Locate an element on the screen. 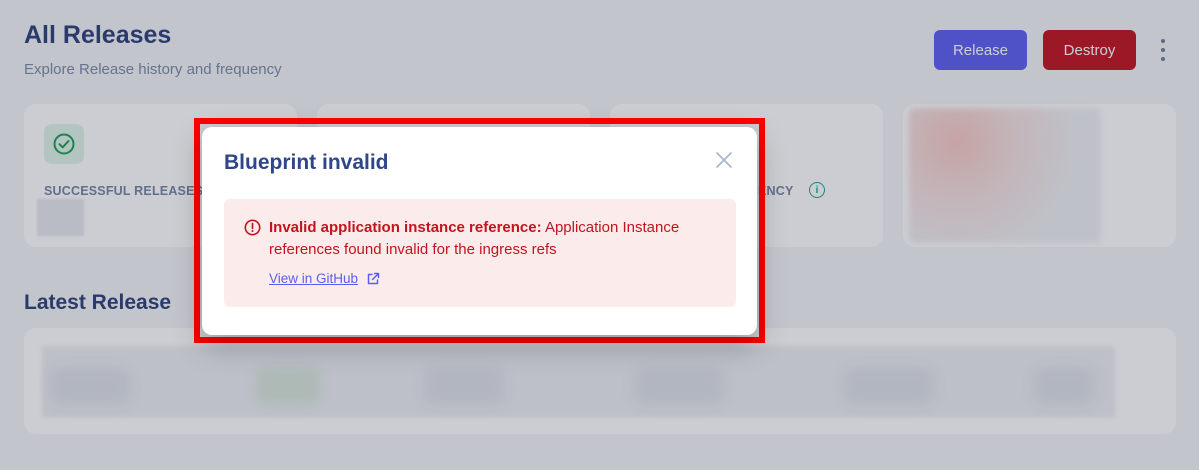 Image resolution: width=1199 pixels, height=470 pixels. link-label: View in GitHub is located at coordinates (314, 278).